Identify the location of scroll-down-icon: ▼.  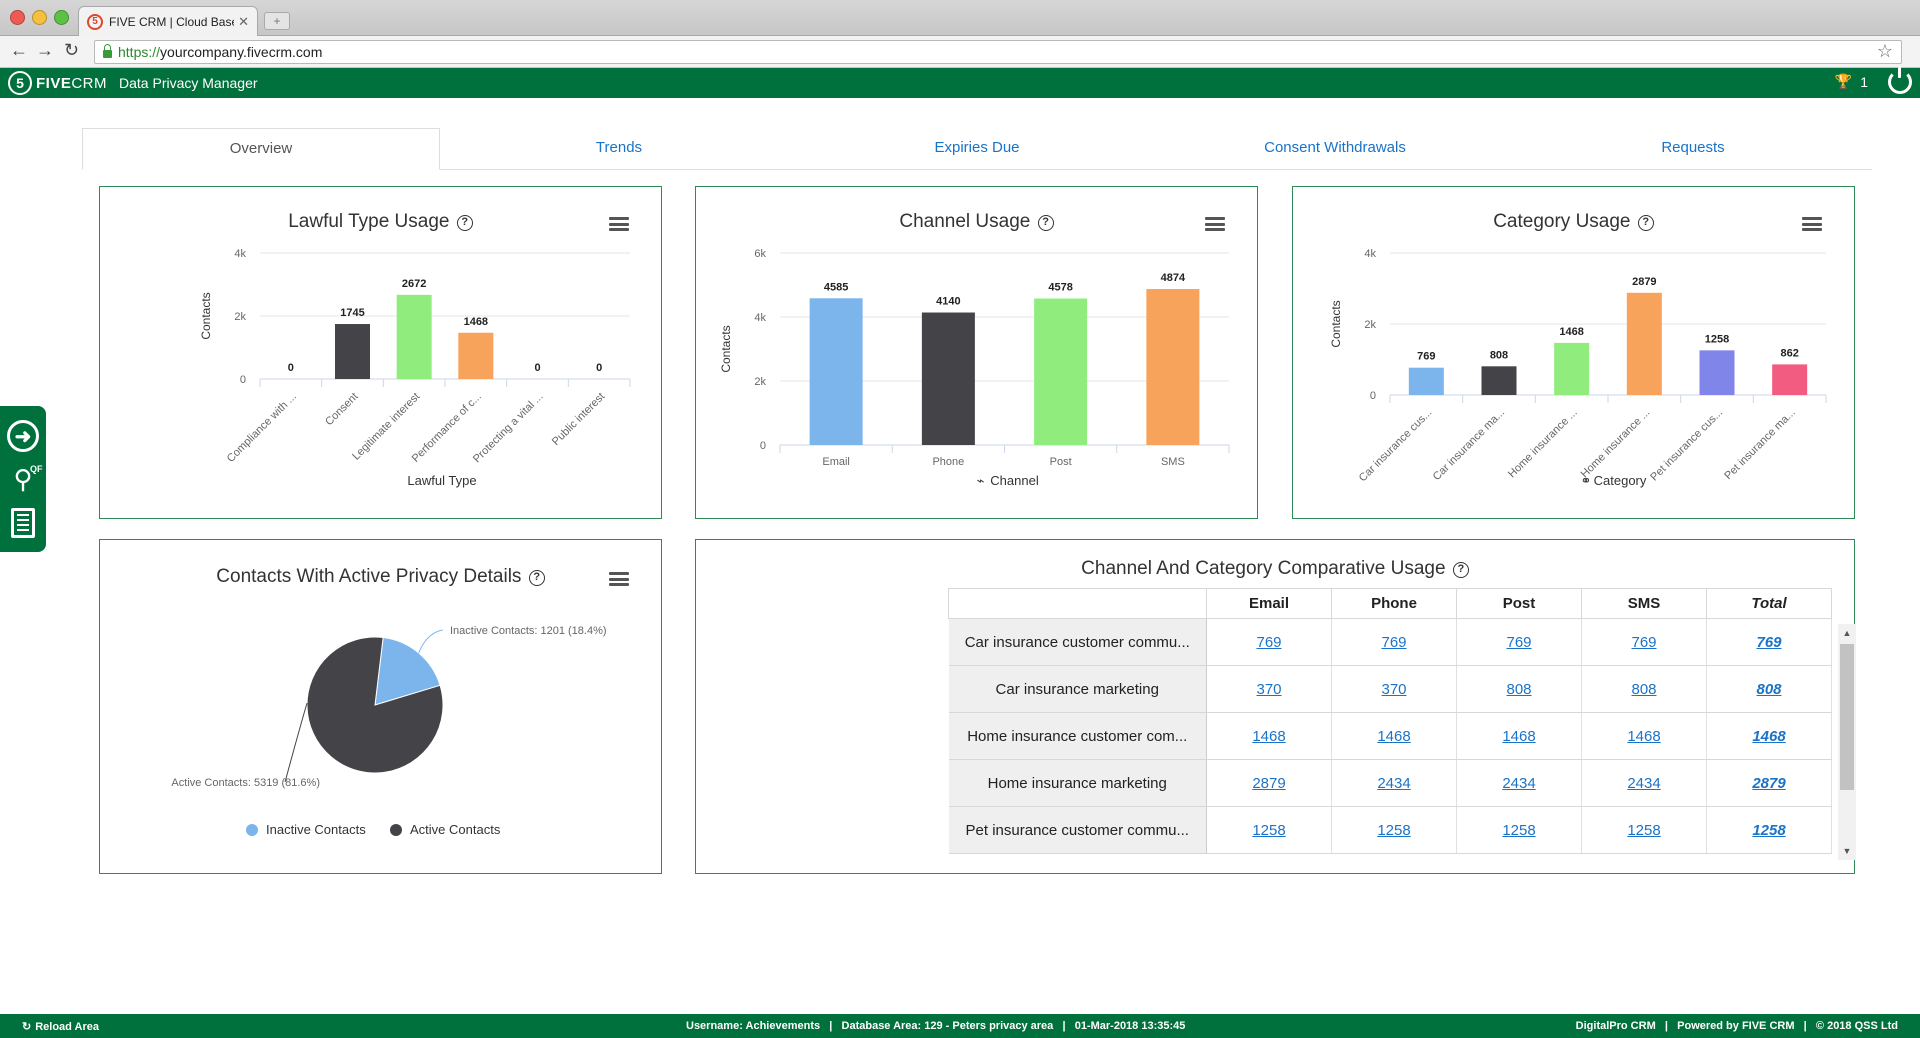
(1847, 851).